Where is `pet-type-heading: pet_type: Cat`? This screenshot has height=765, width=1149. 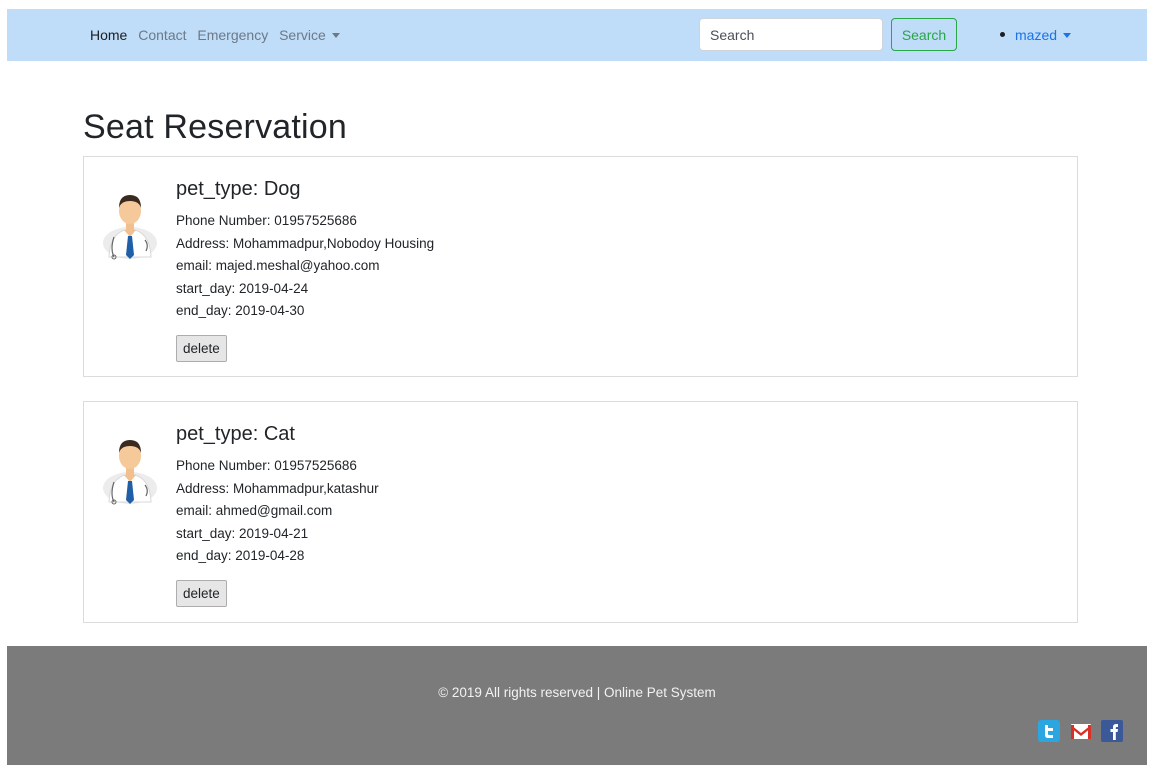
pet-type-heading: pet_type: Cat is located at coordinates (235, 434).